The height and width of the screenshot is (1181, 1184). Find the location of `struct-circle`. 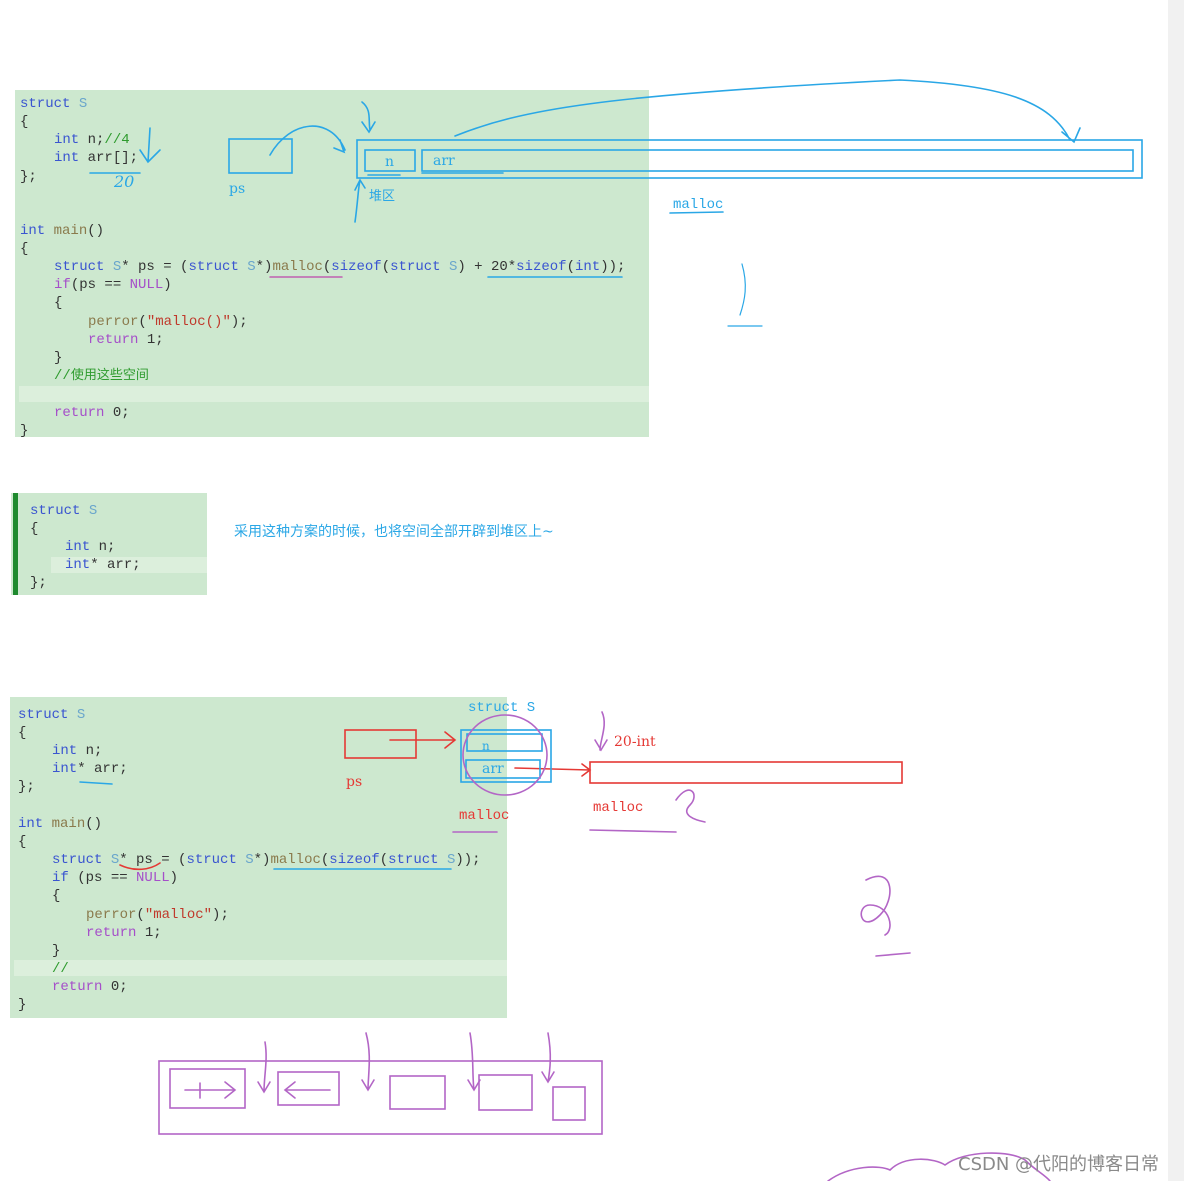

struct-circle is located at coordinates (505, 755).